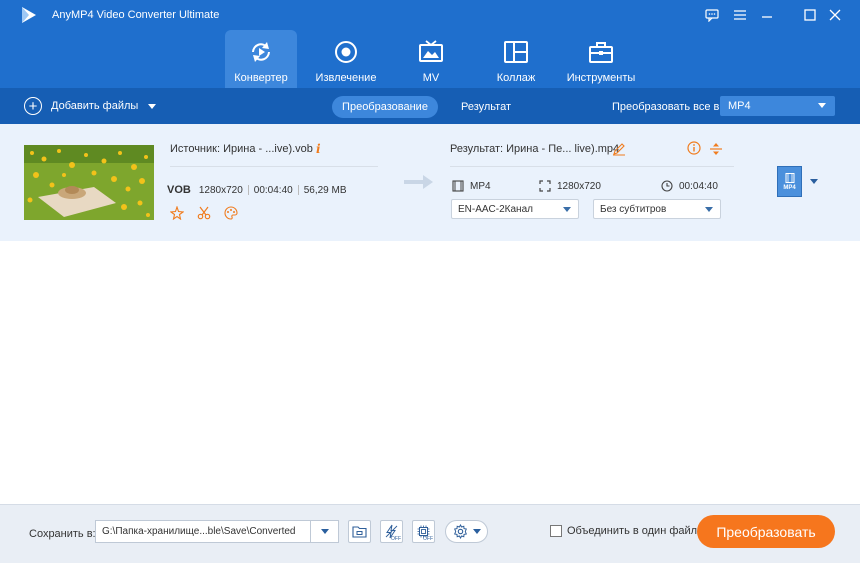  I want to click on merge-checkbox: Объединить в один файл, so click(623, 531).